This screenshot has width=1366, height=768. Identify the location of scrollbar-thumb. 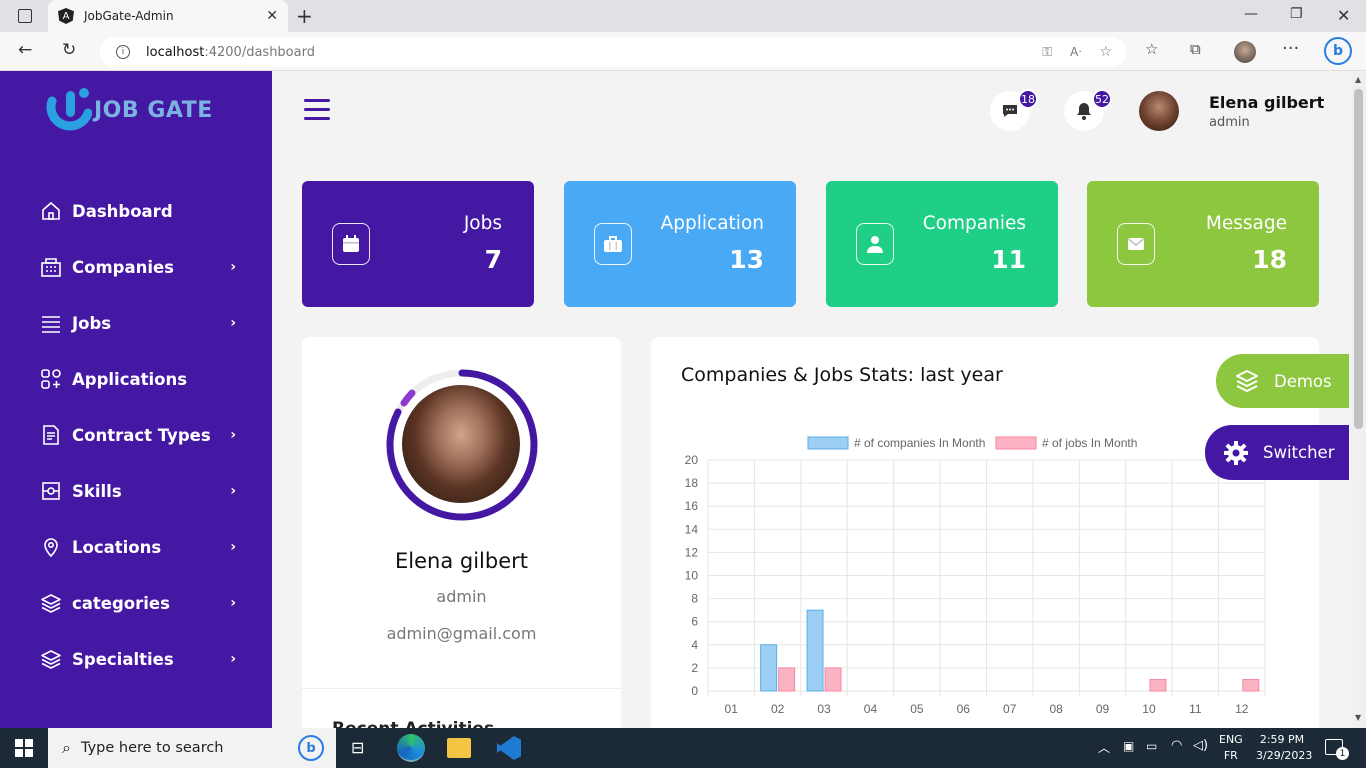
(1358, 259).